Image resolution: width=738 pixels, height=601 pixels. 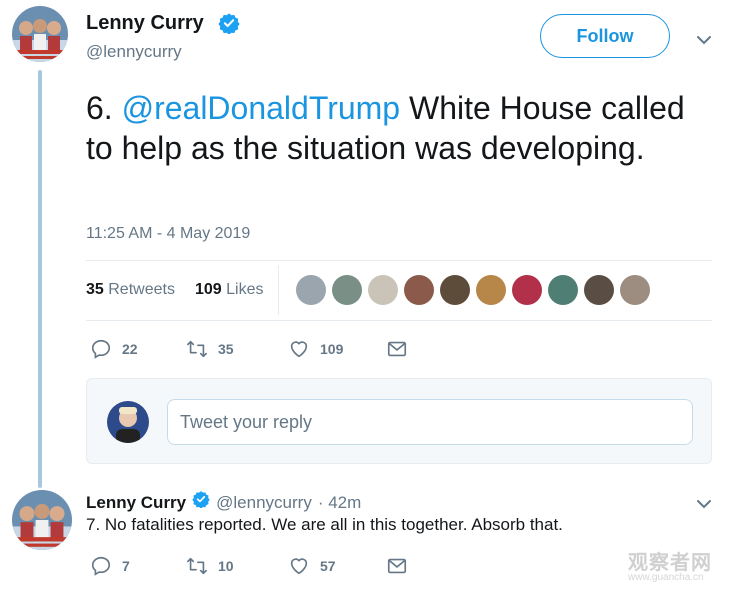 I want to click on thread-connector-line, so click(x=40, y=279).